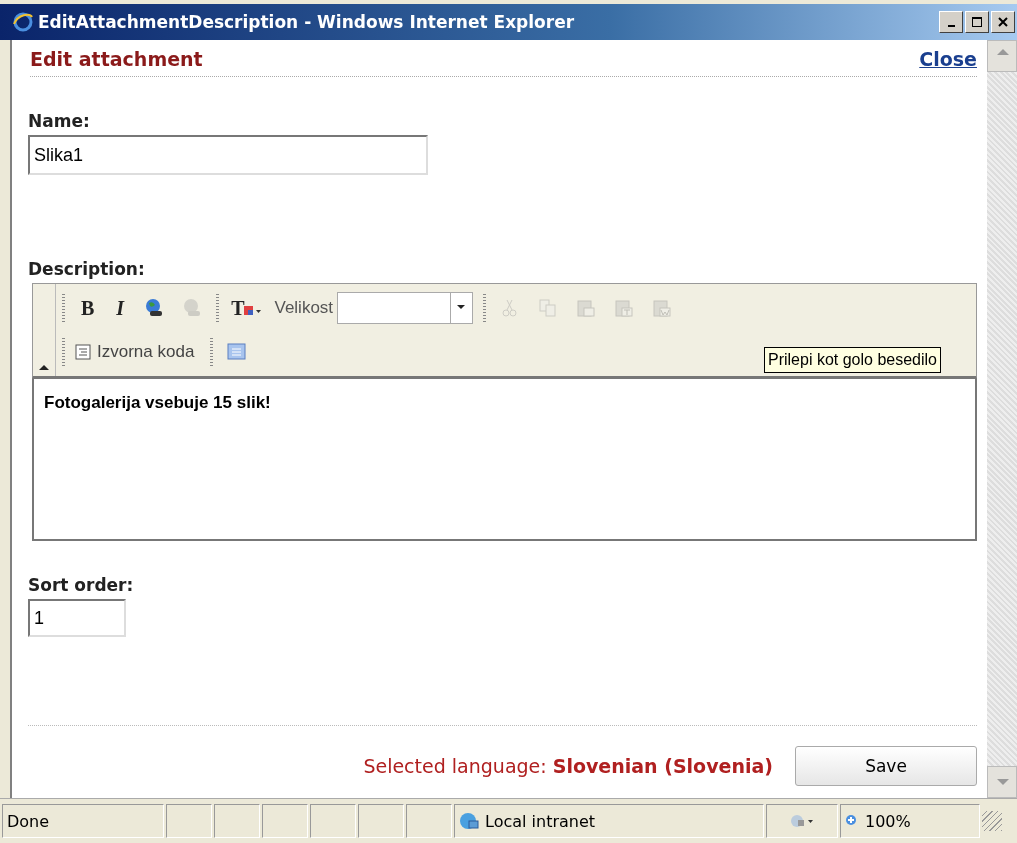 Image resolution: width=1017 pixels, height=843 pixels. I want to click on save-button: Save, so click(886, 766).